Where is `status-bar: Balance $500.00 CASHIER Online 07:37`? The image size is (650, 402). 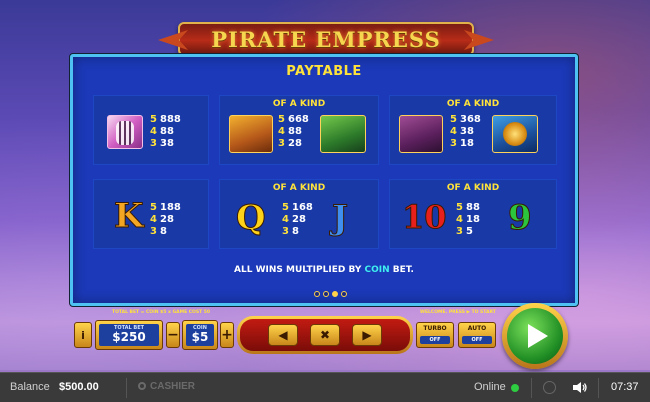
status-bar: Balance $500.00 CASHIER Online 07:37 is located at coordinates (325, 387).